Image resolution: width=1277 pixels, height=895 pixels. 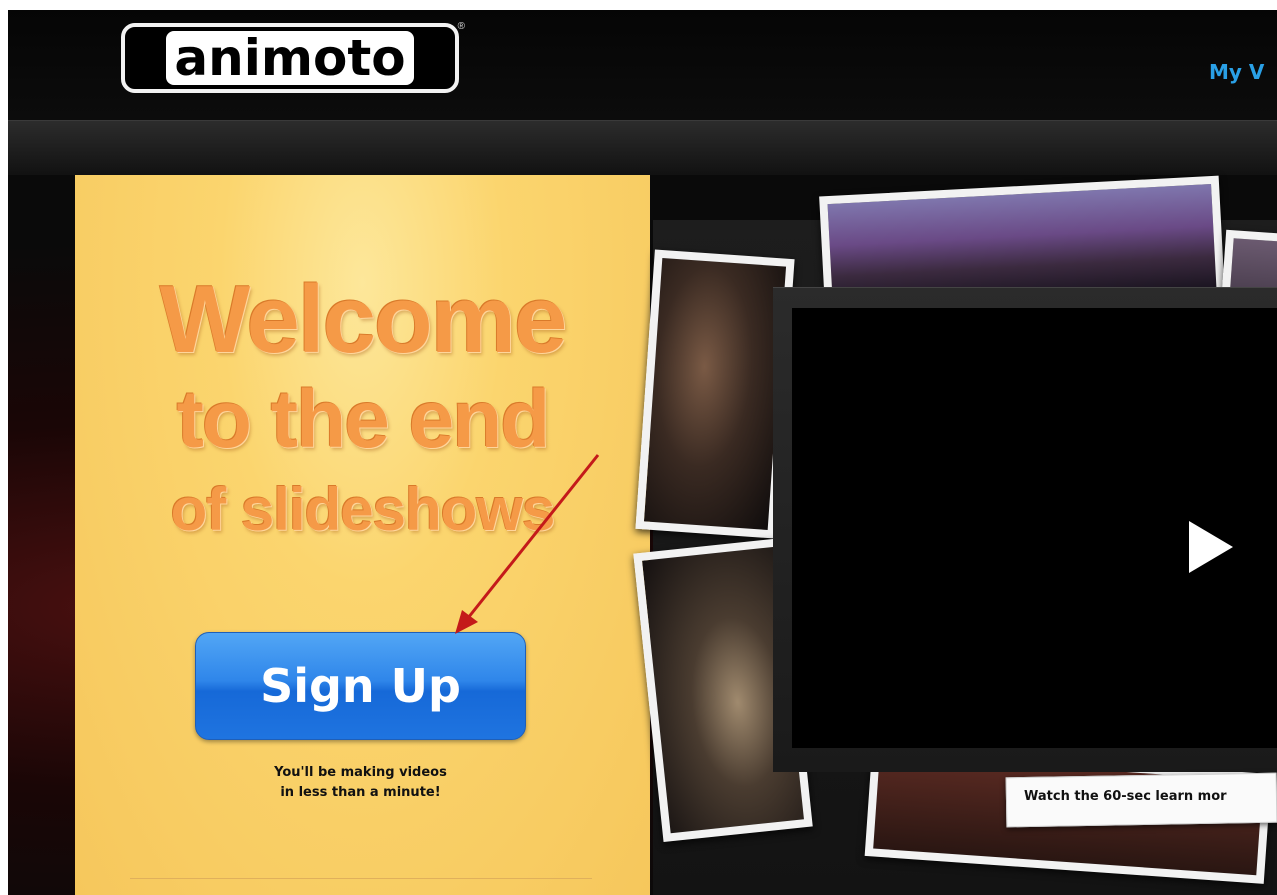 What do you see at coordinates (363, 509) in the screenshot?
I see `headline-of-slideshows: of slideshows` at bounding box center [363, 509].